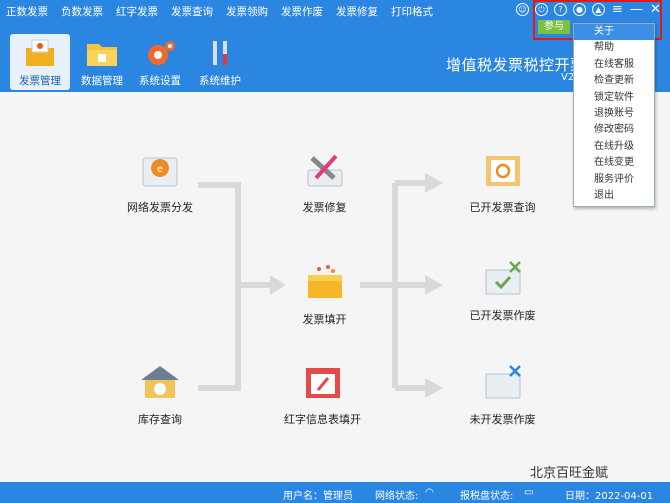 The height and width of the screenshot is (503, 670). What do you see at coordinates (324, 319) in the screenshot?
I see `node-label: 发票填开` at bounding box center [324, 319].